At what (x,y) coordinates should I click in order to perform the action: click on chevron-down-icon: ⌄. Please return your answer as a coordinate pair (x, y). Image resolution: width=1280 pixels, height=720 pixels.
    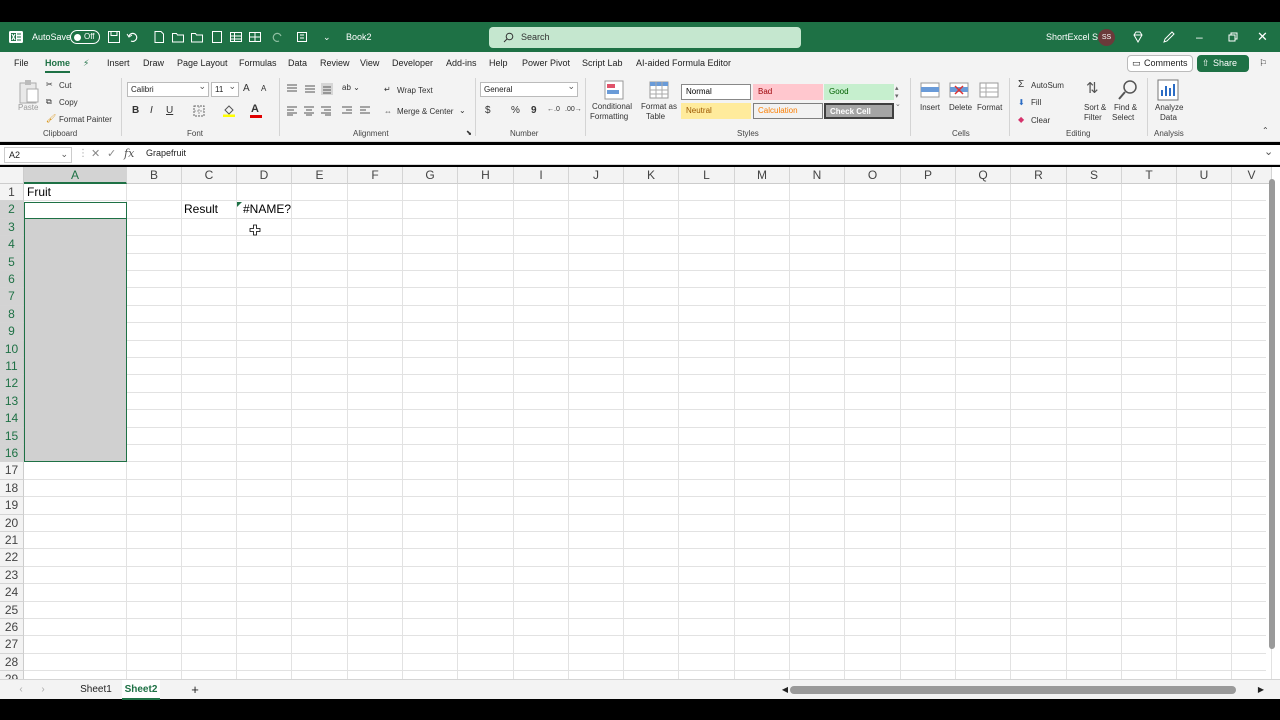
    Looking at the image, I should click on (64, 154).